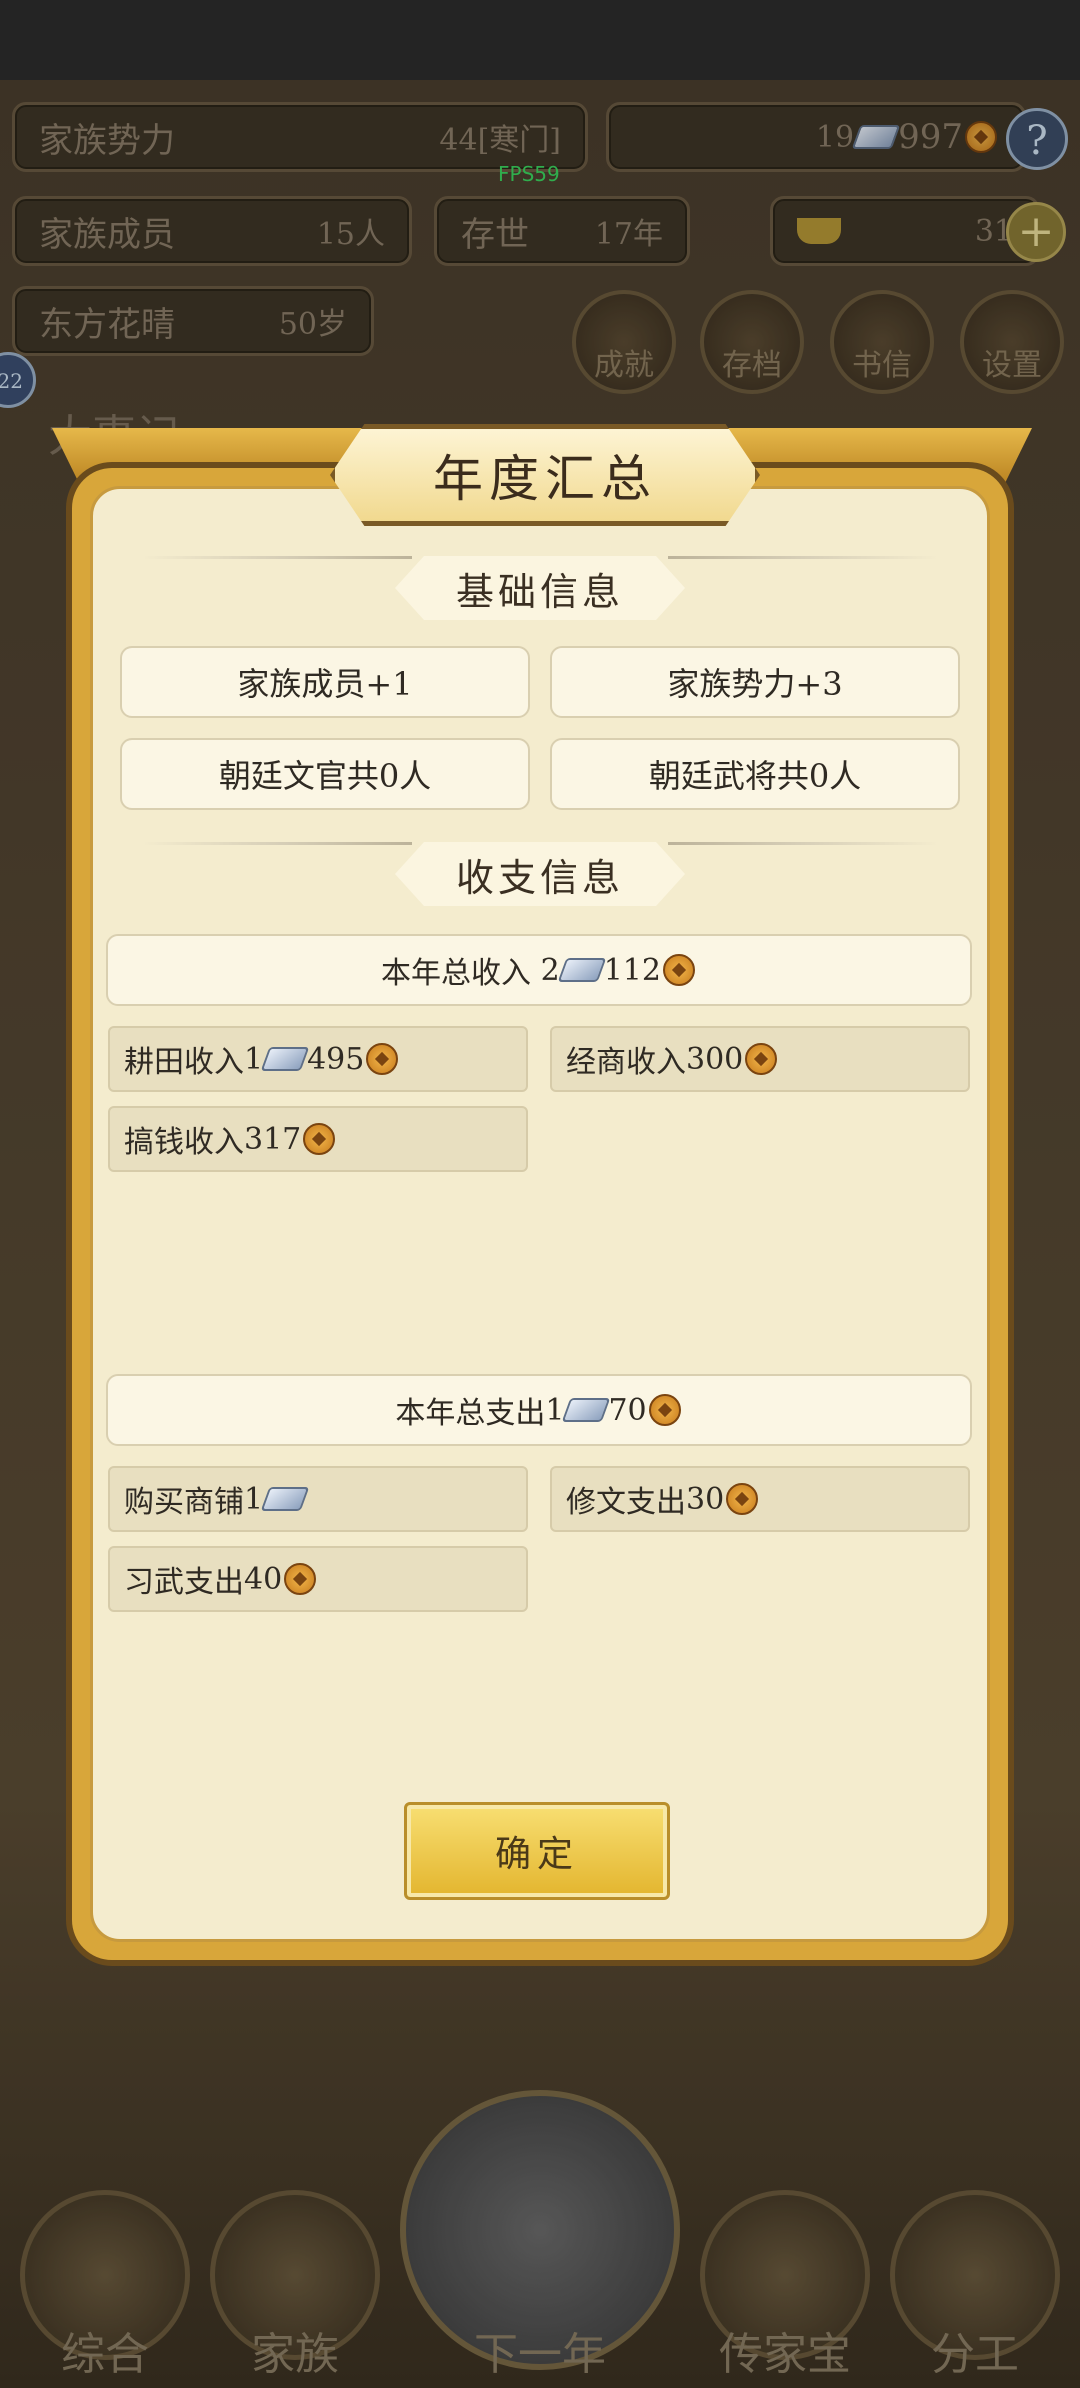 Image resolution: width=1080 pixels, height=2388 pixels. What do you see at coordinates (550, 970) in the screenshot?
I see `income-total-silver: 2` at bounding box center [550, 970].